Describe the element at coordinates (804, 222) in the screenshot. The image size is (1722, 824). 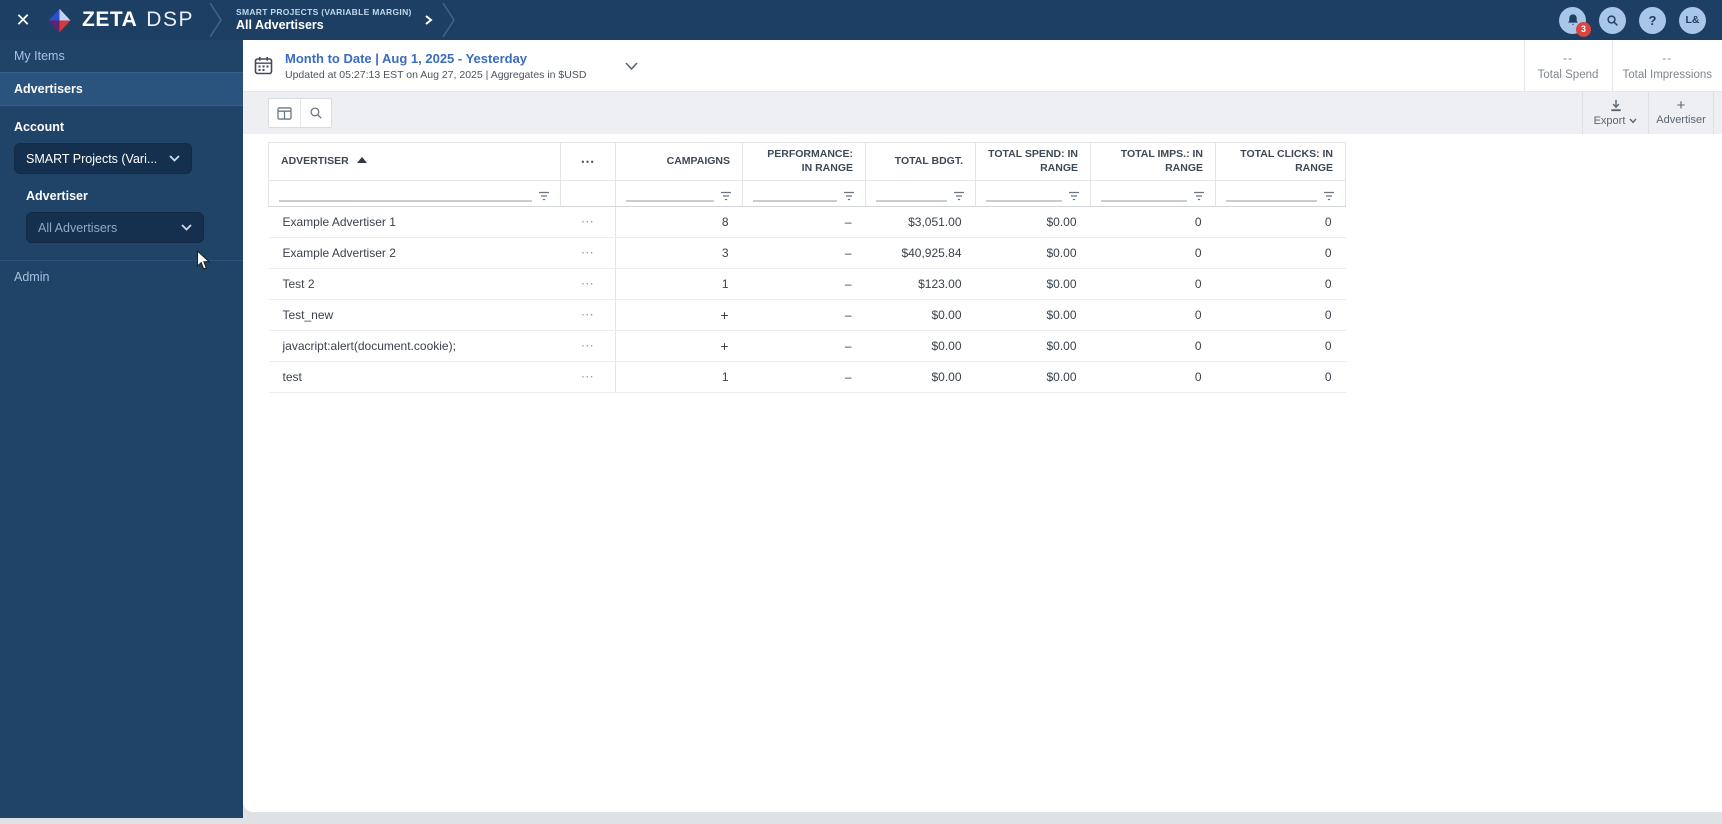
I see `cell-performance: –` at that location.